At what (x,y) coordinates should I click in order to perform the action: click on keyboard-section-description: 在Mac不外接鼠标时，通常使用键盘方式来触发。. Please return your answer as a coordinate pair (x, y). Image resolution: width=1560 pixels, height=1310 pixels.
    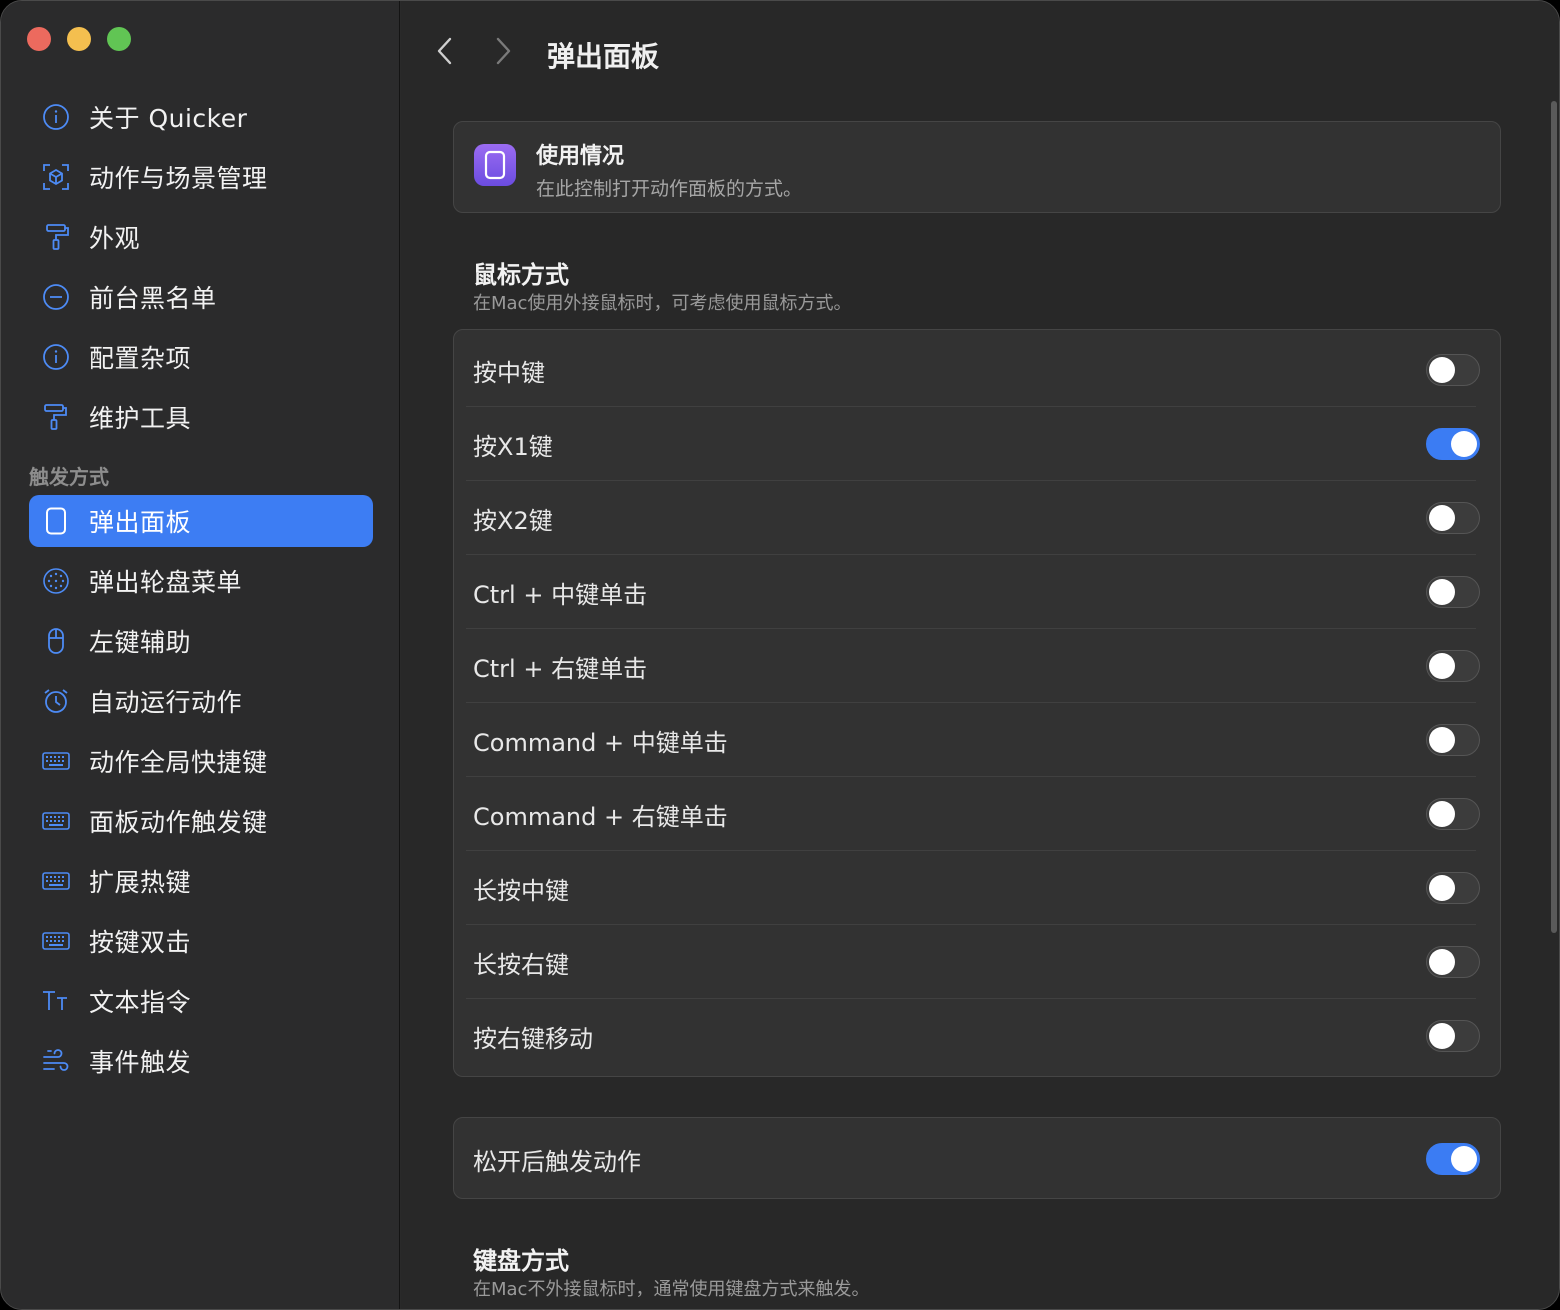
    Looking at the image, I should click on (671, 1289).